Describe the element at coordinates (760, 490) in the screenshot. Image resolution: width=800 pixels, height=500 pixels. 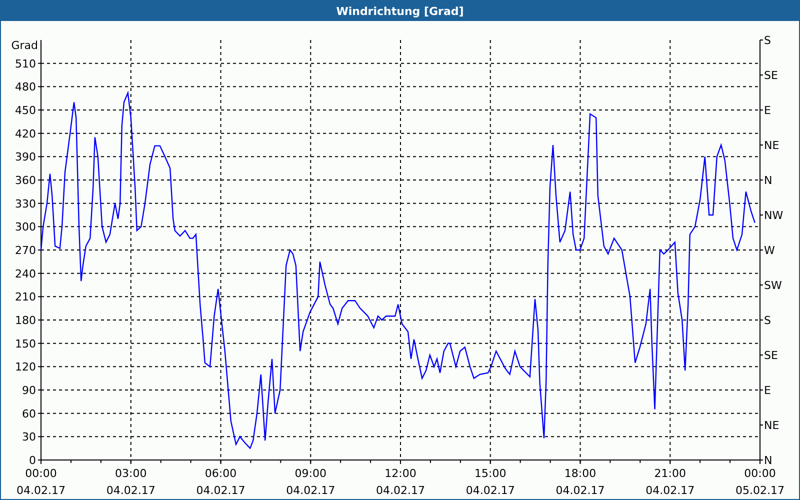
I see `date-label: 05.02.17` at that location.